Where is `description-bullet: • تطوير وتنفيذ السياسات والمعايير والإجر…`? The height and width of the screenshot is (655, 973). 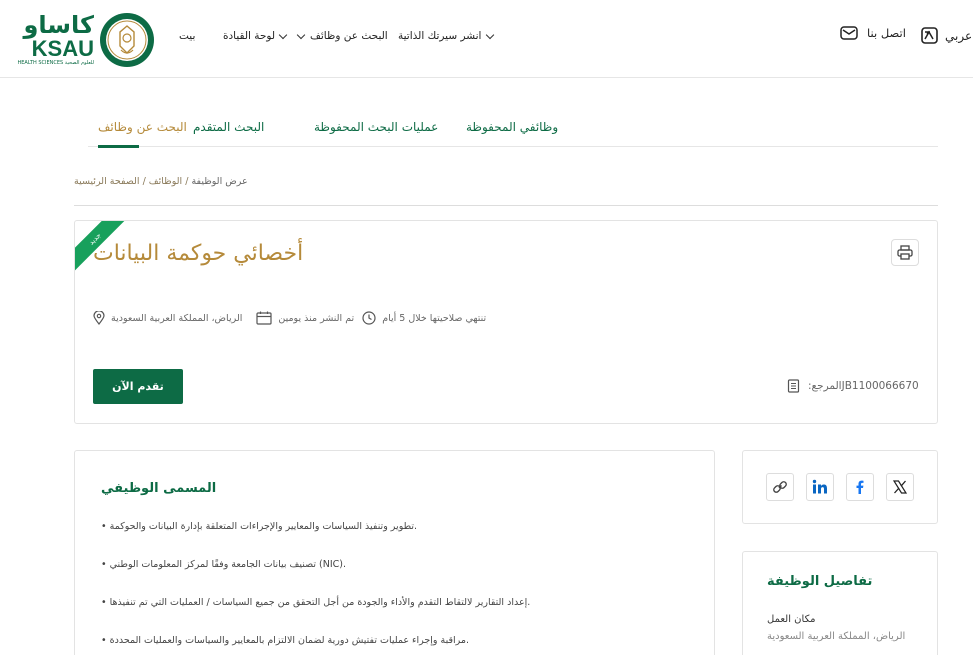
description-bullet: • تطوير وتنفيذ السياسات والمعايير والإجر… is located at coordinates (259, 526).